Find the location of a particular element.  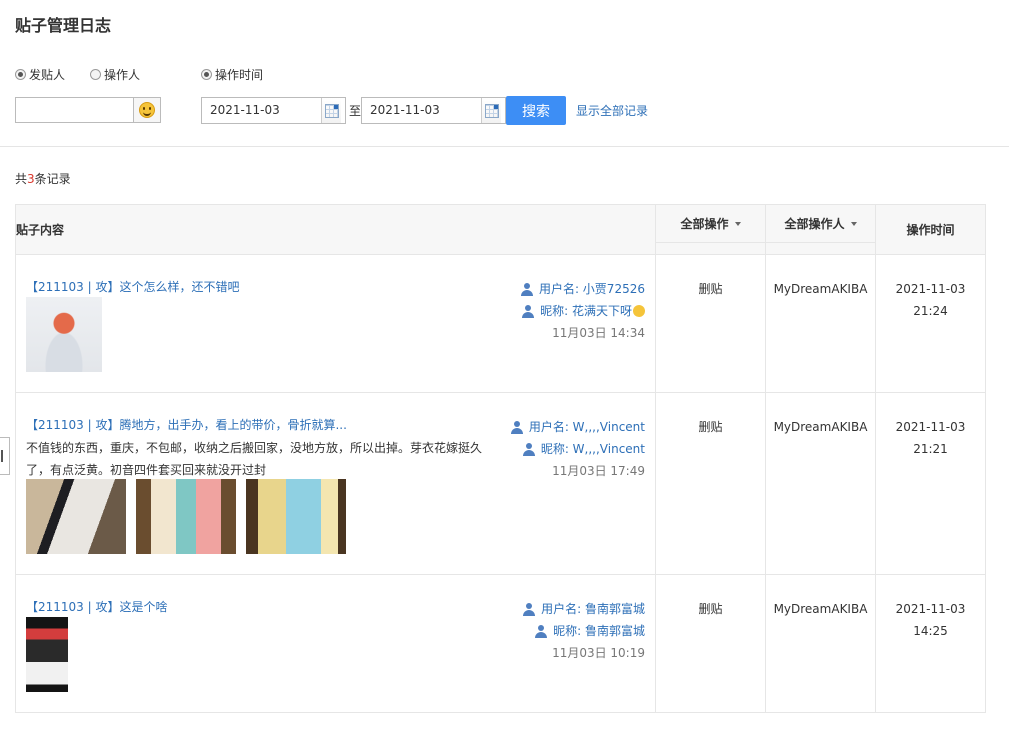

header-content: 贴子内容 is located at coordinates (335, 229).